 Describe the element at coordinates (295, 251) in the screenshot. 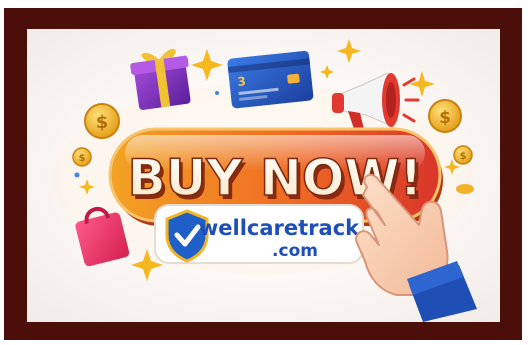

I see `brand-tld: .com` at that location.